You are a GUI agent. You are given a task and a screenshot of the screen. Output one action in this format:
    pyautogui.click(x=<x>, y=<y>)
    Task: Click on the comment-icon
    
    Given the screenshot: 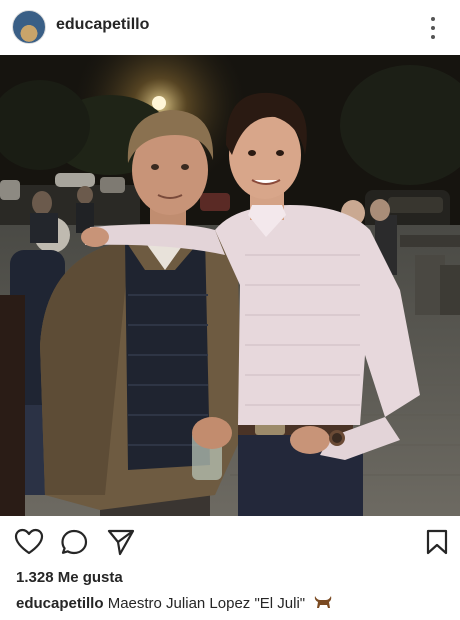 What is the action you would take?
    pyautogui.click(x=75, y=542)
    